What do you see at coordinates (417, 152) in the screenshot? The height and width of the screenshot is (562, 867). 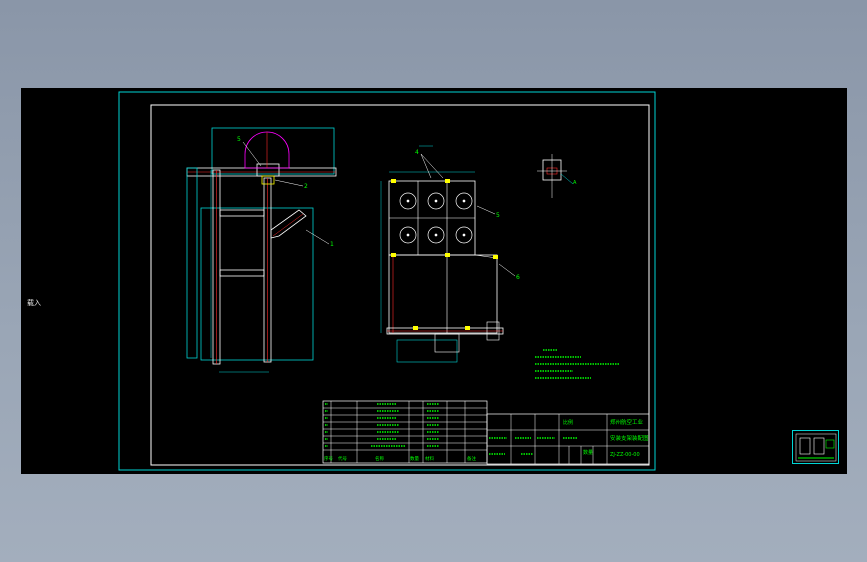 I see `callout-4-front: 4` at bounding box center [417, 152].